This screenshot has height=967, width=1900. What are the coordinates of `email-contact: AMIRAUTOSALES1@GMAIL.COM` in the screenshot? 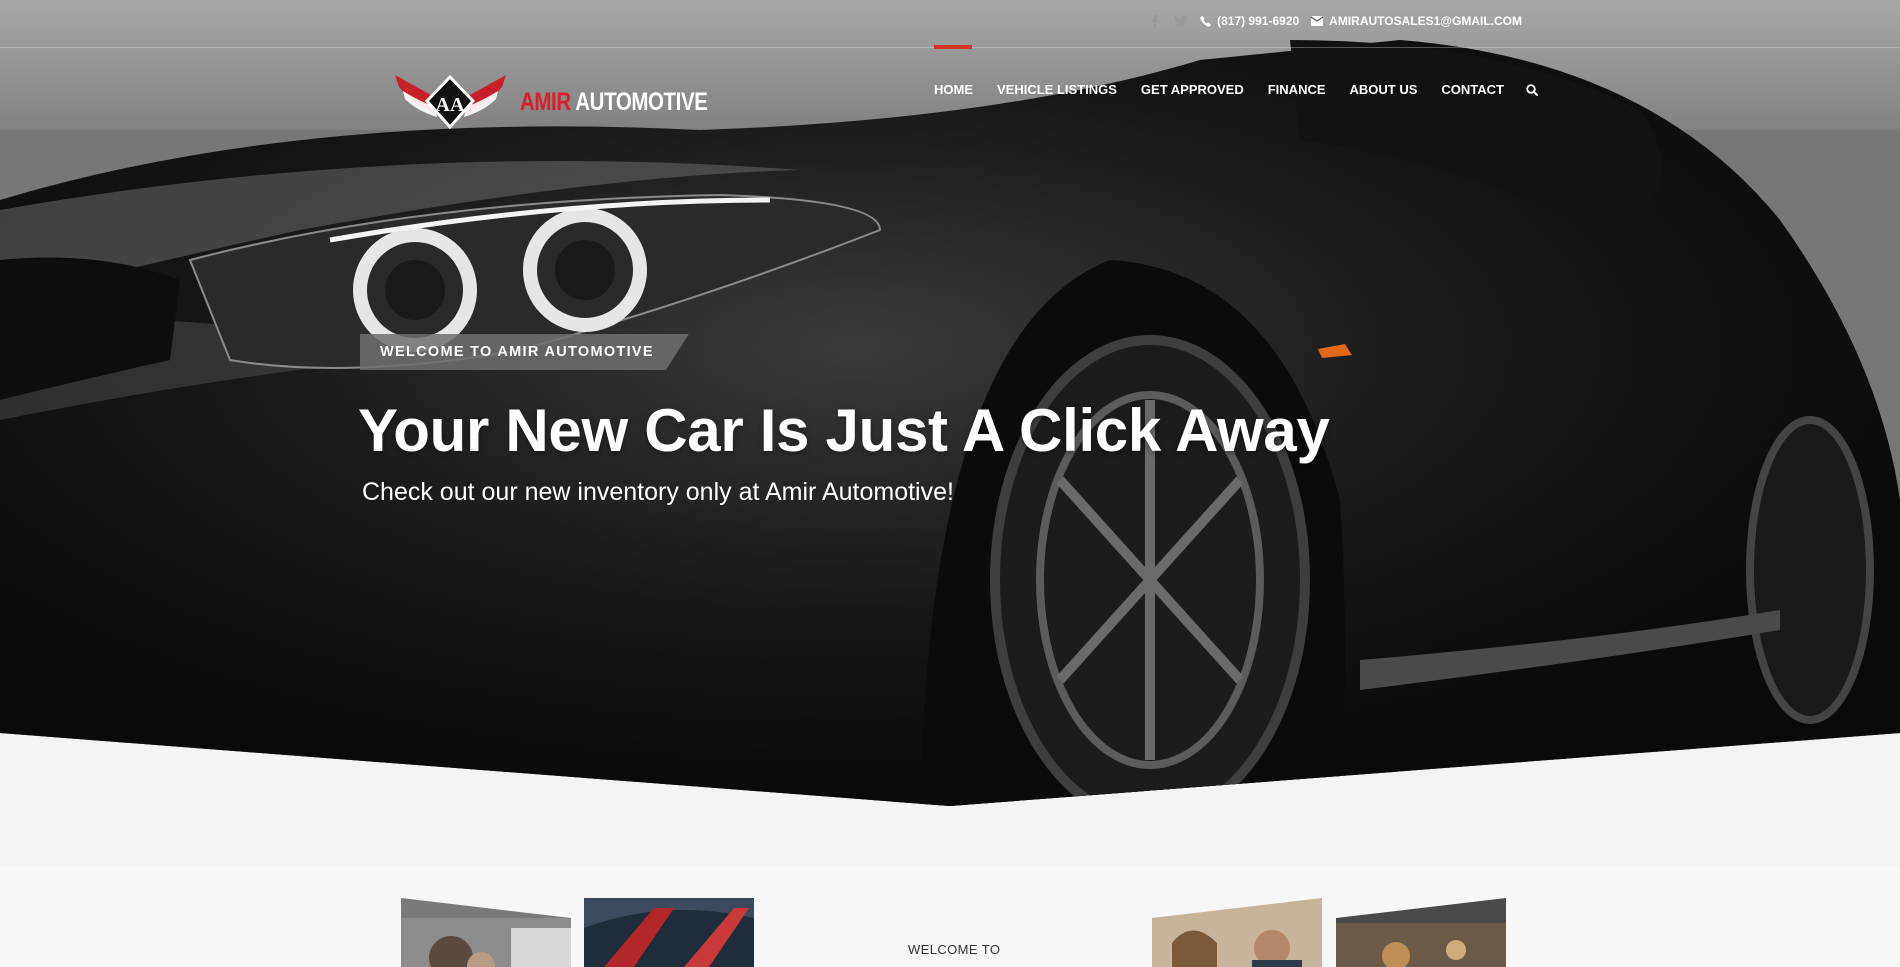 It's located at (1416, 21).